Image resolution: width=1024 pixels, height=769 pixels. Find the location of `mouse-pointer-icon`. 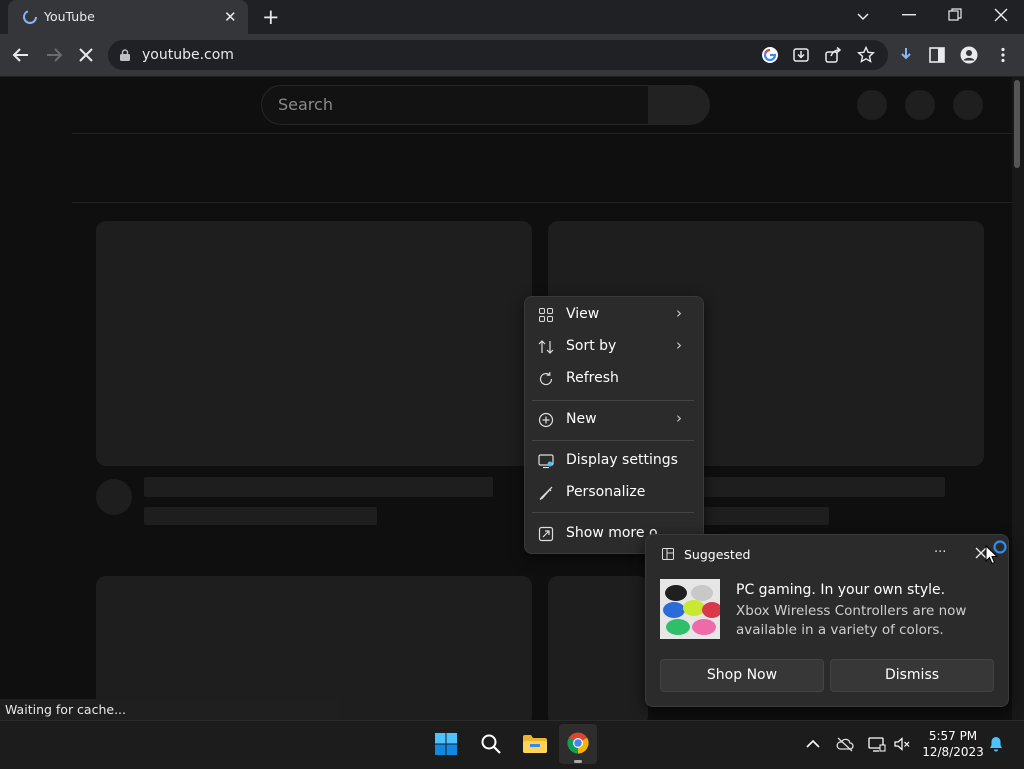

mouse-pointer-icon is located at coordinates (992, 555).